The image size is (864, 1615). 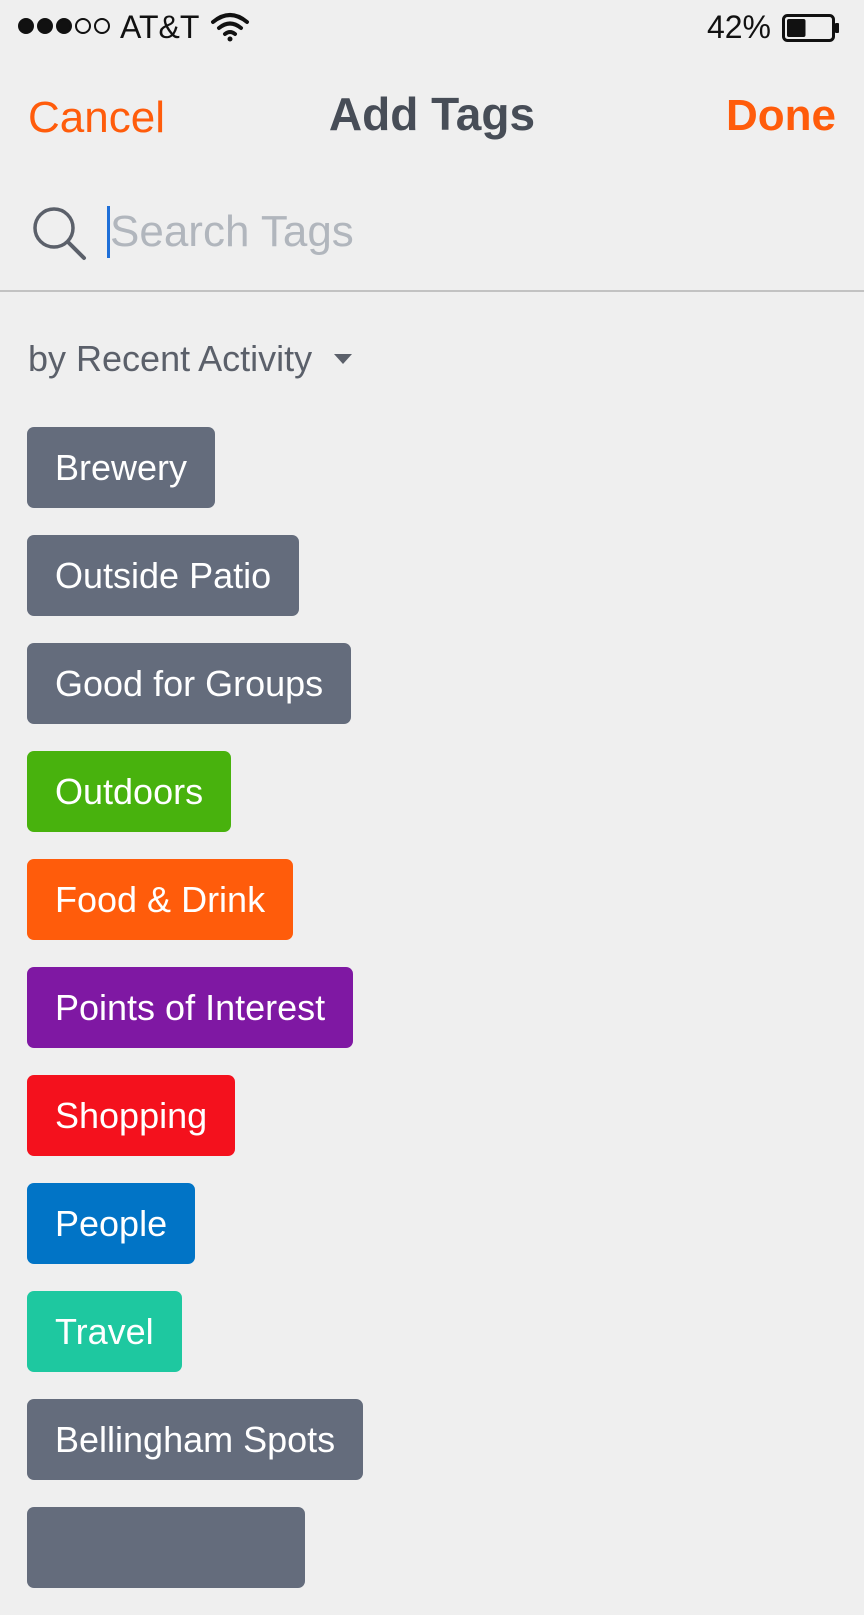 I want to click on tag-item: Bellingham Spots, so click(x=195, y=1439).